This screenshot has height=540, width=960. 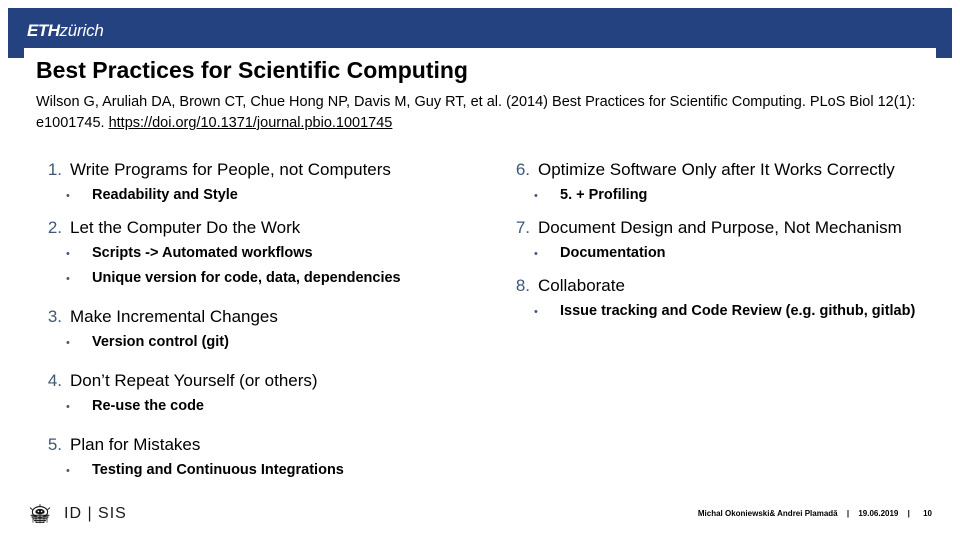 What do you see at coordinates (165, 195) in the screenshot?
I see `sub-list-item-label: Readability and Style` at bounding box center [165, 195].